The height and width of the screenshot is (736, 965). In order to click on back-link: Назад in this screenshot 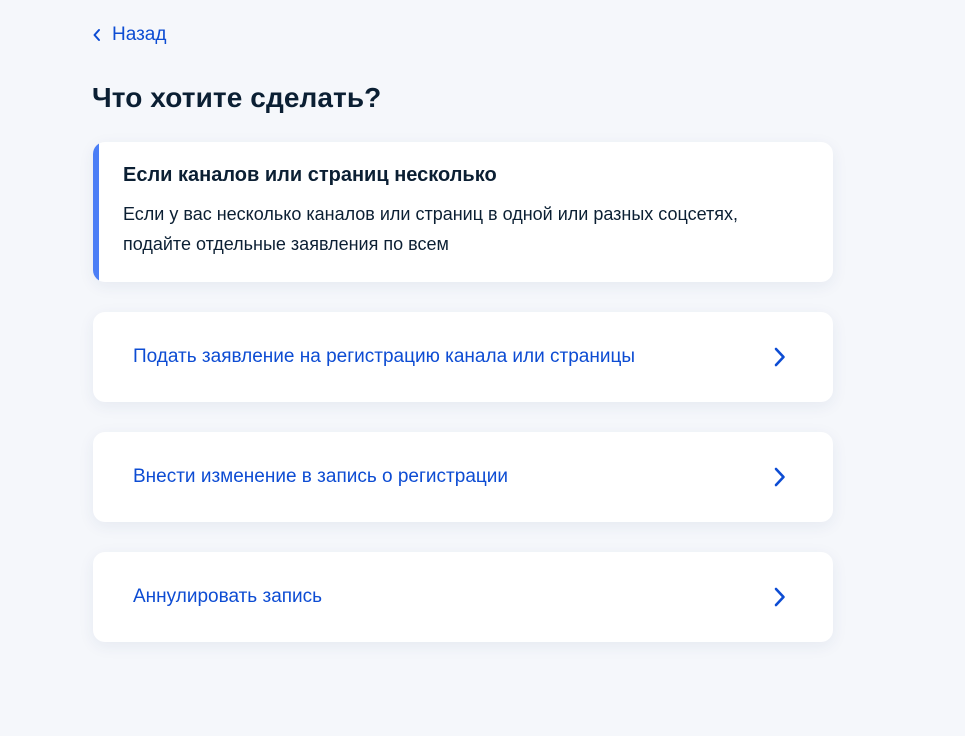, I will do `click(129, 35)`.